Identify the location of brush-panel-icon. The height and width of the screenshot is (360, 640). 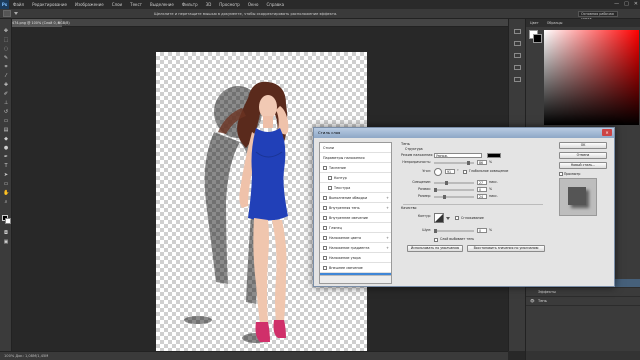
(517, 55).